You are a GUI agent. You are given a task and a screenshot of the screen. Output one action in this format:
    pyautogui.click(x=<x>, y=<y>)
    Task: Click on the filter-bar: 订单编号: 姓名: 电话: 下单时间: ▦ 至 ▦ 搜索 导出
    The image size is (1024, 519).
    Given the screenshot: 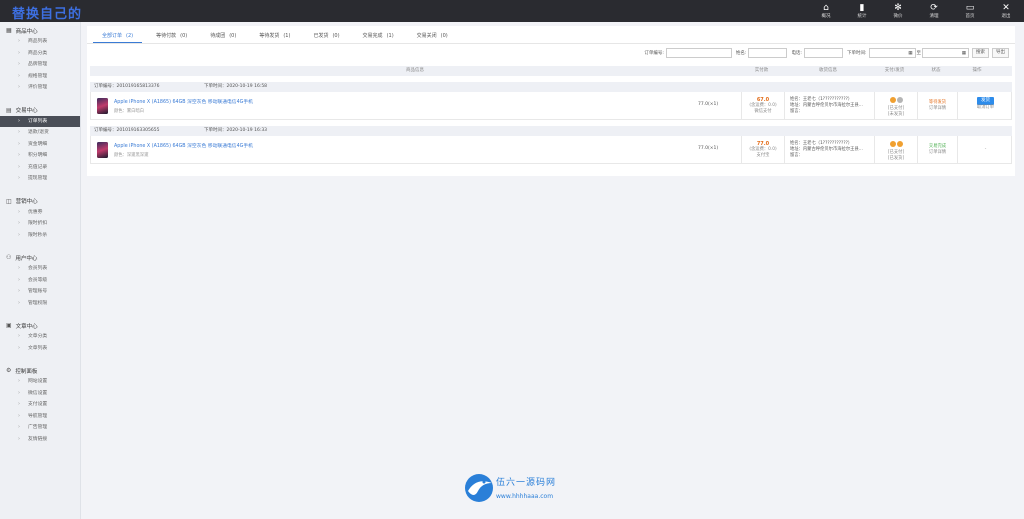 What is the action you would take?
    pyautogui.click(x=824, y=53)
    